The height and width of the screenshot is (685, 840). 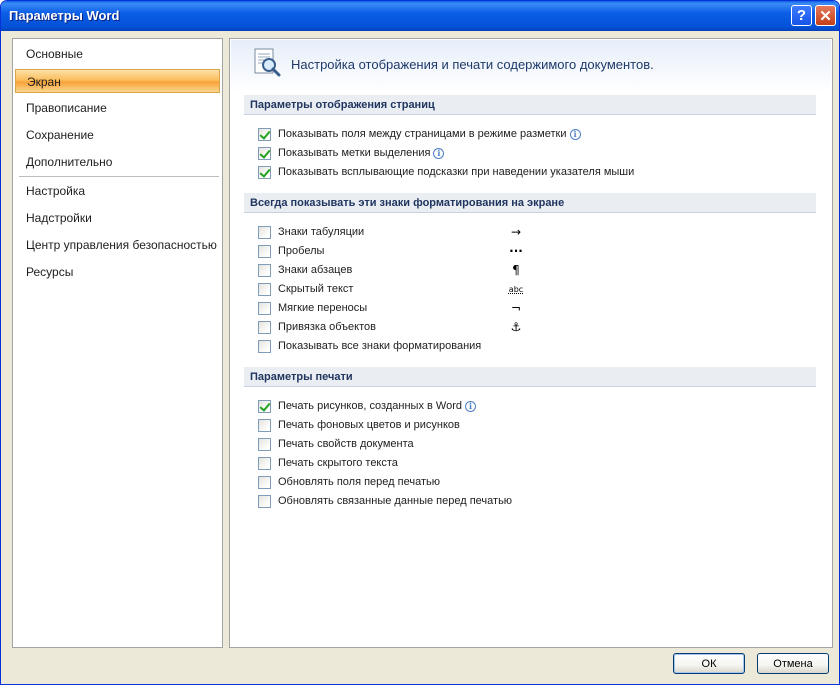 I want to click on help-icon: ?, so click(x=801, y=15).